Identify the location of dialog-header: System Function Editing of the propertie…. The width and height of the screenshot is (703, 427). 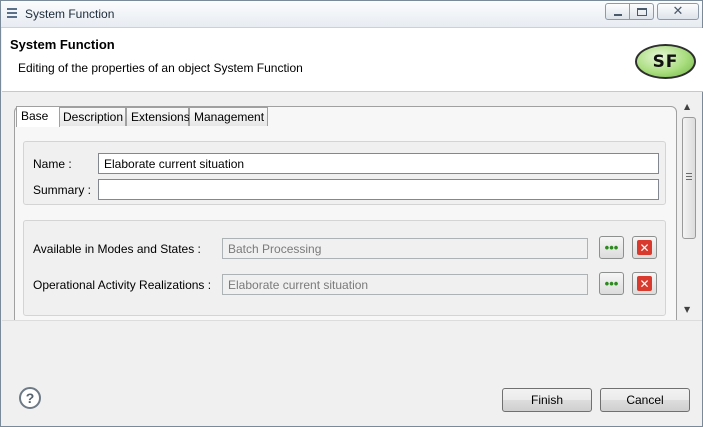
(352, 60).